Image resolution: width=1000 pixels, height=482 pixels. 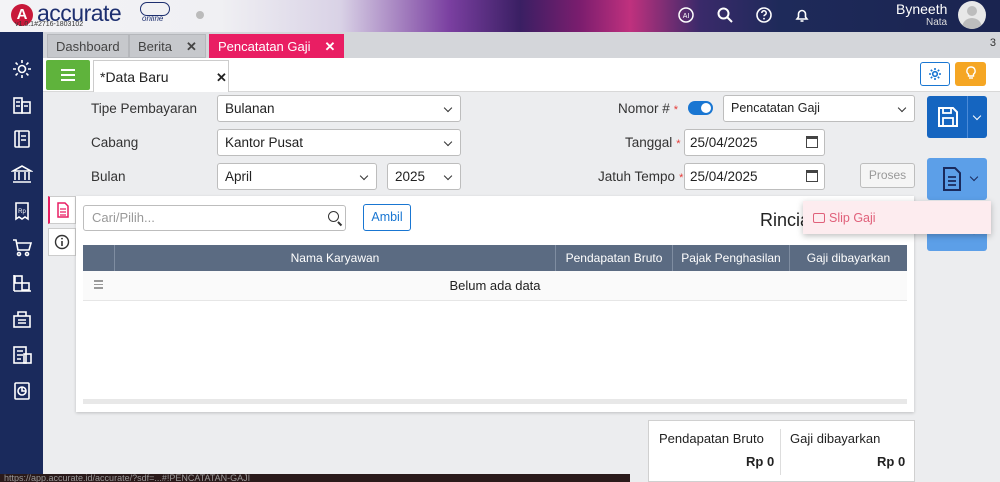 I want to click on svg-text: Rp, so click(x=22, y=212).